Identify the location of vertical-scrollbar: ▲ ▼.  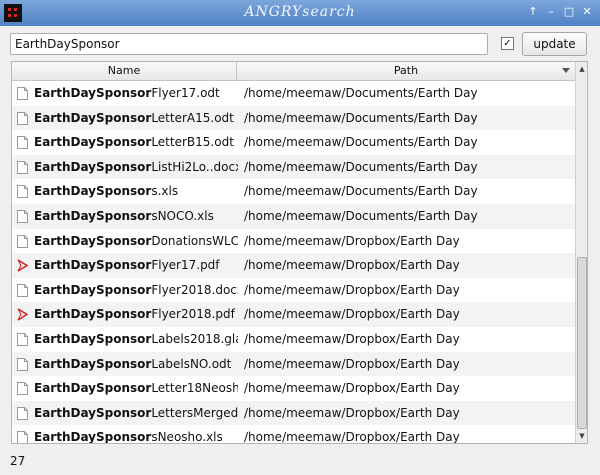
(581, 252).